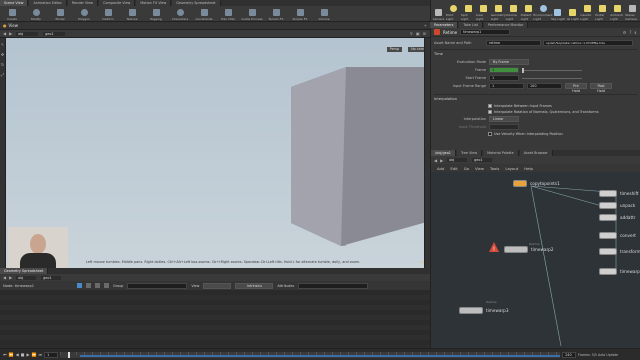 This screenshot has width=640, height=360. What do you see at coordinates (394, 49) in the screenshot?
I see `persp-menu: Persp` at bounding box center [394, 49].